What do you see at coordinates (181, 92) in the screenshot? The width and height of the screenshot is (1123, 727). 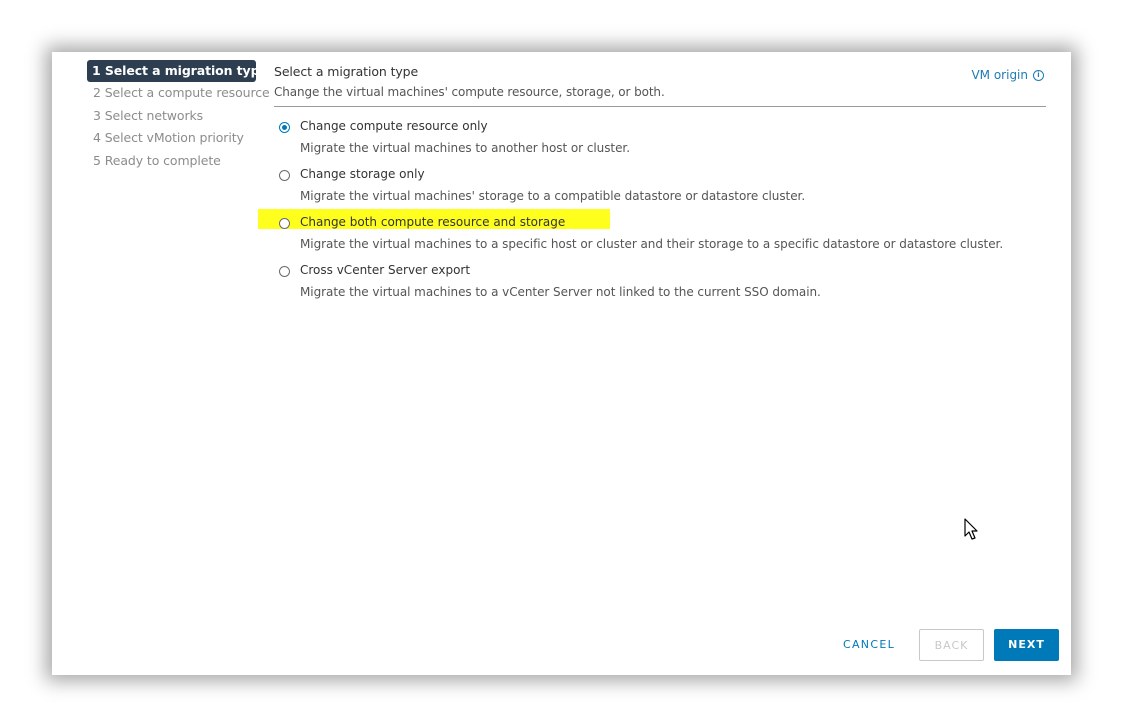 I see `step-select-compute-resource: 2 Select a compute resource` at bounding box center [181, 92].